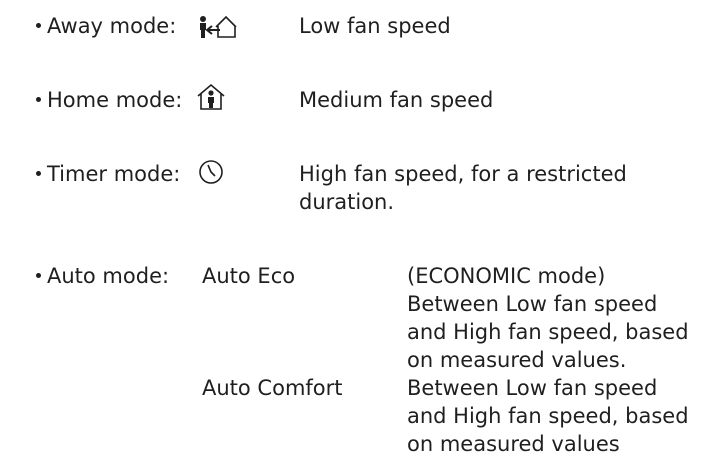  What do you see at coordinates (108, 174) in the screenshot?
I see `timer-mode-label: Timer mode:` at bounding box center [108, 174].